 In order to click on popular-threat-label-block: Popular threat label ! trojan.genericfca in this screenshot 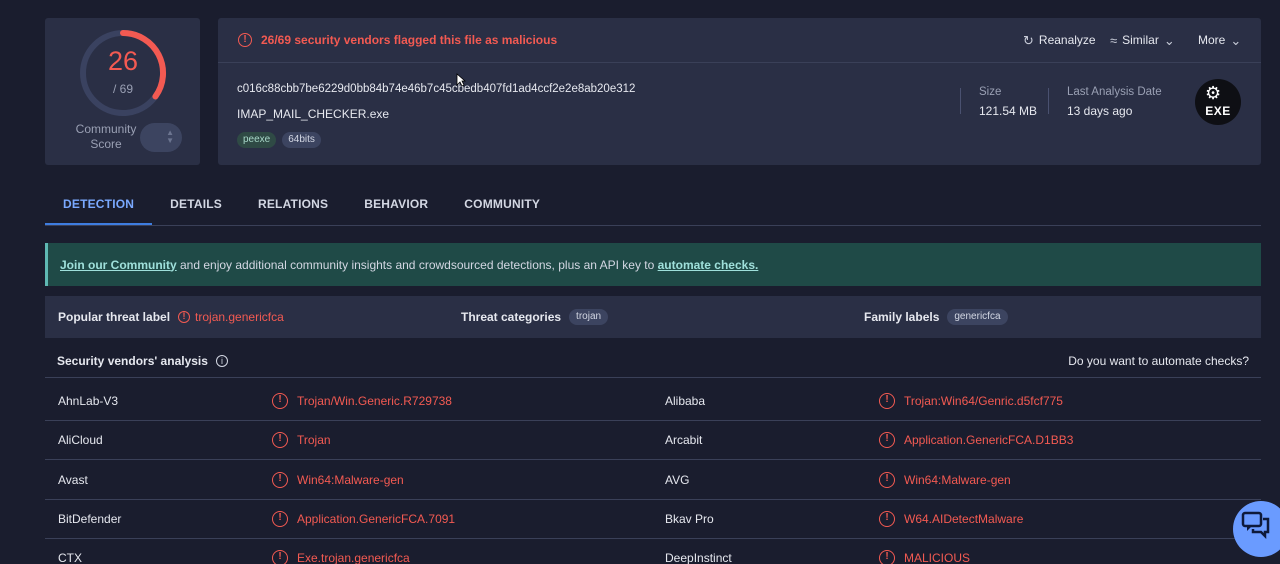, I will do `click(171, 317)`.